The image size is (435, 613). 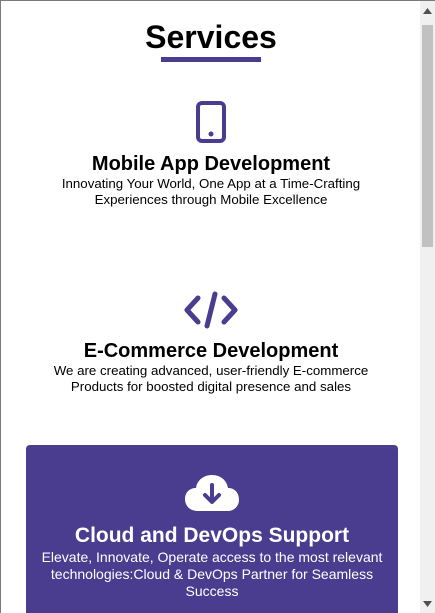 I want to click on cloud-download-icon, so click(x=212, y=493).